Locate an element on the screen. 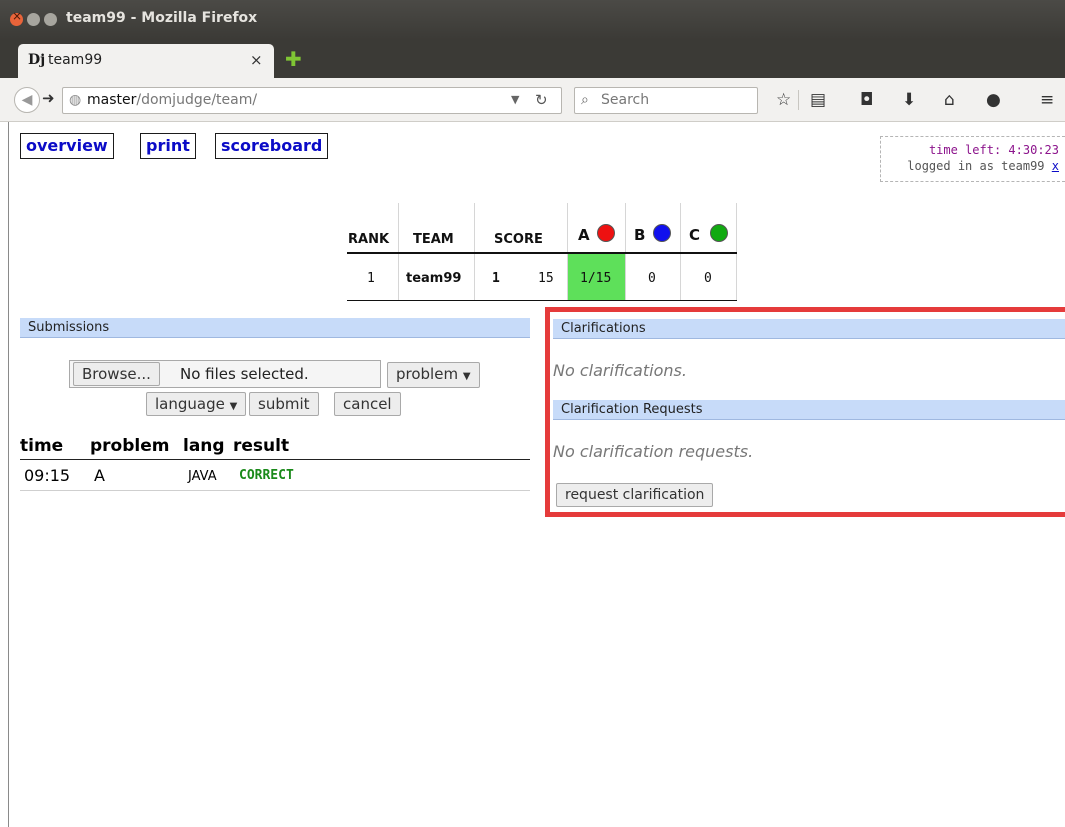 This screenshot has width=1065, height=827. back-arrow-icon: ◀ is located at coordinates (27, 100).